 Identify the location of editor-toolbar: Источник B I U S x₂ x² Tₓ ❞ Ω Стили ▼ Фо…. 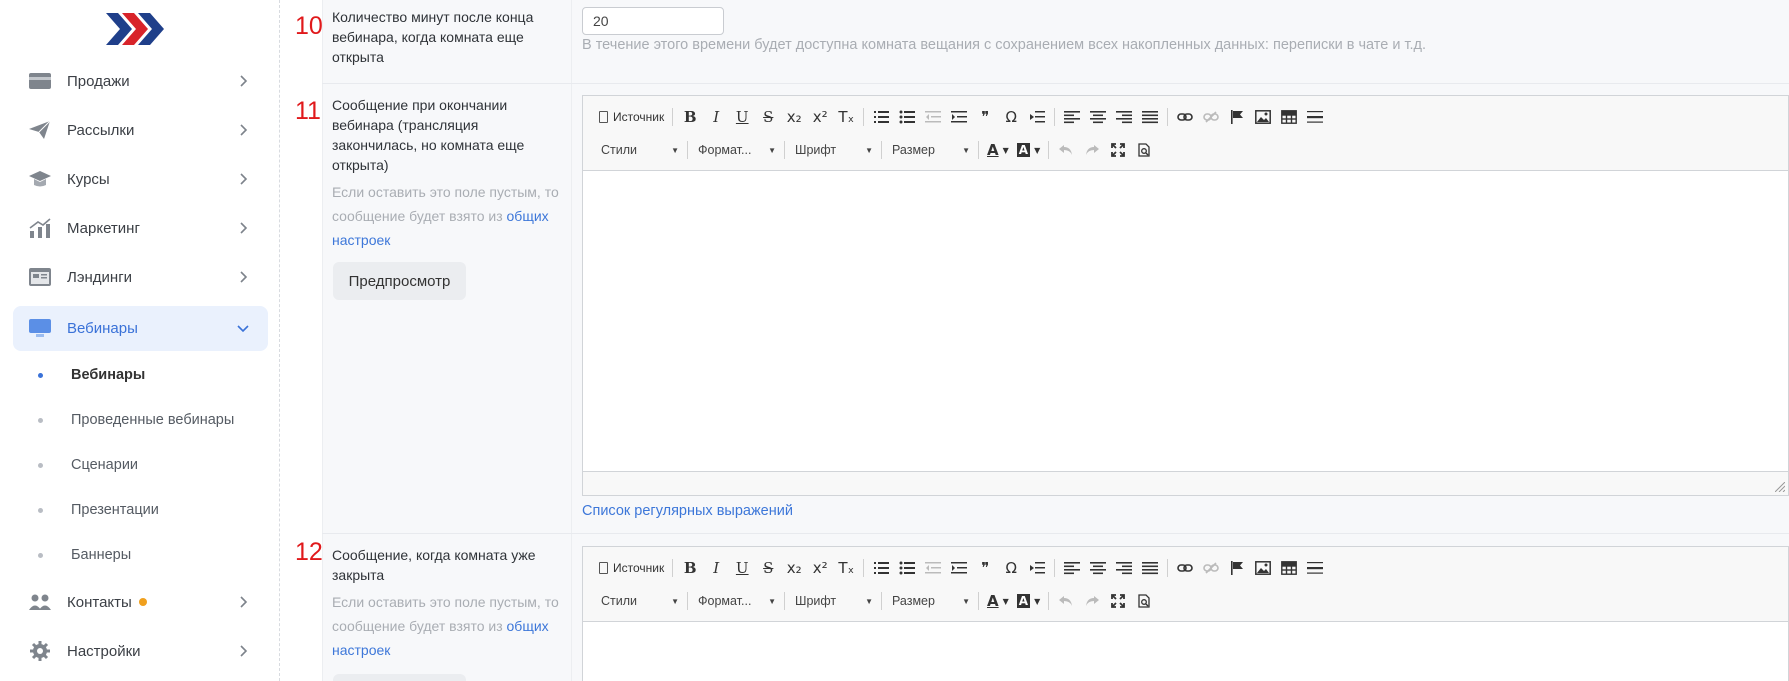
(1185, 584).